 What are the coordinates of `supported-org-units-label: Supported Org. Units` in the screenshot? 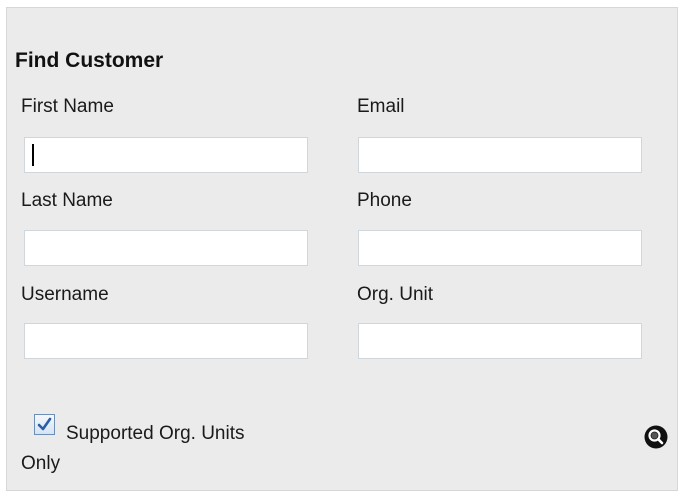 It's located at (155, 433).